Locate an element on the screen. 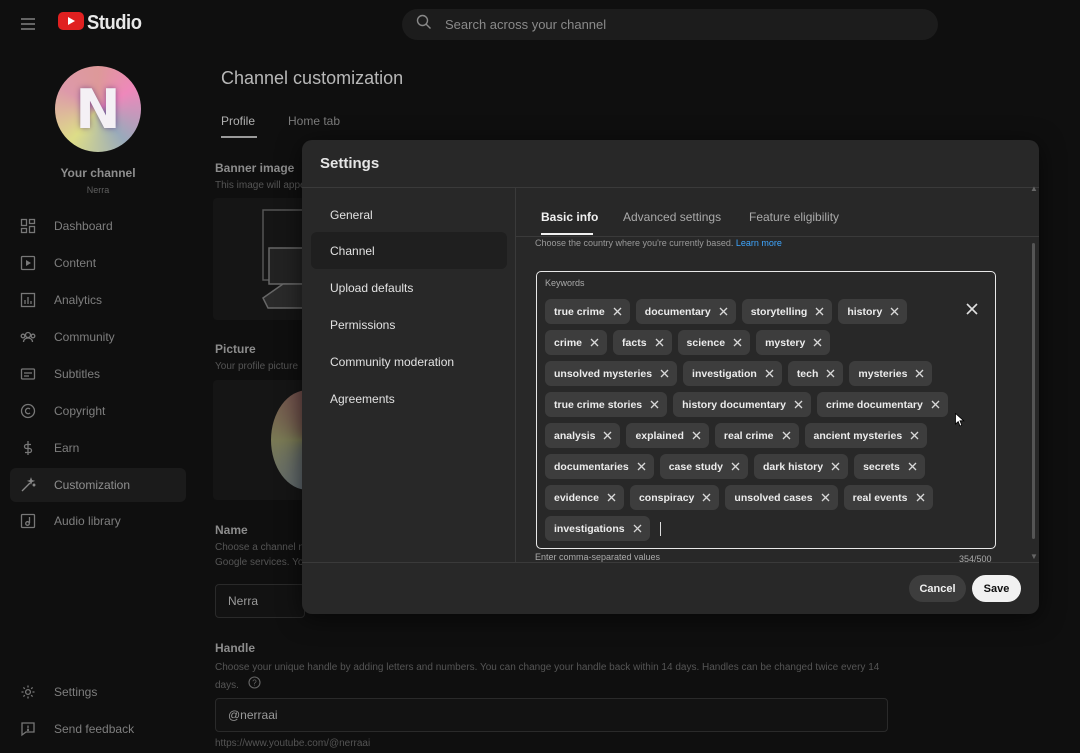 The width and height of the screenshot is (1080, 753). keyword-chip: investigation is located at coordinates (732, 373).